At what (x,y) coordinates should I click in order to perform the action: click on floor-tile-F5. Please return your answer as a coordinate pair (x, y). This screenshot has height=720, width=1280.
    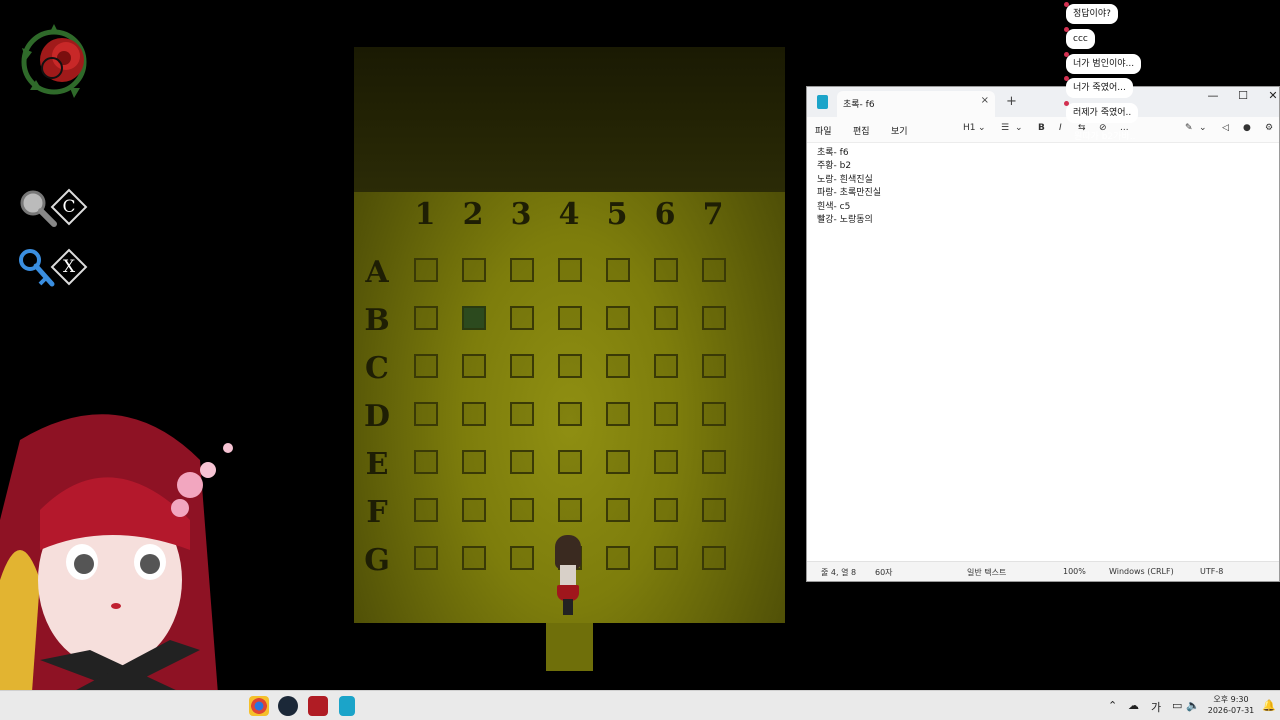
    Looking at the image, I should click on (618, 510).